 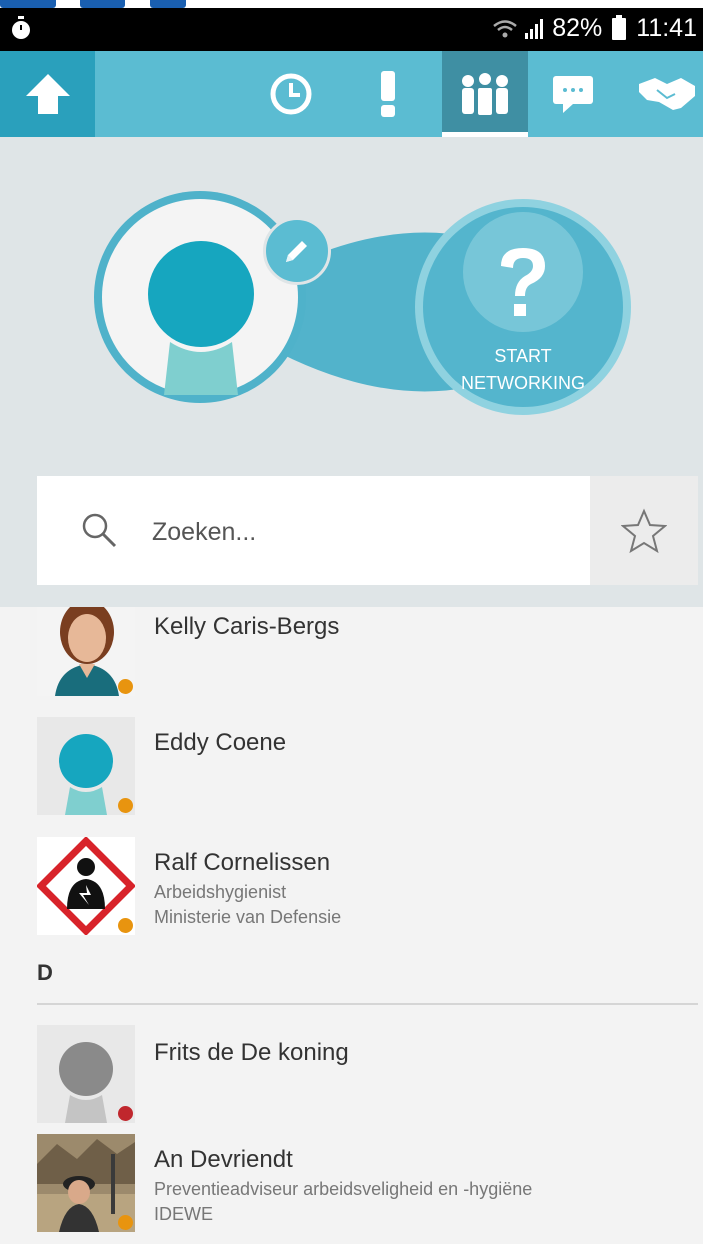 I want to click on start-label-line1: START, so click(x=523, y=356).